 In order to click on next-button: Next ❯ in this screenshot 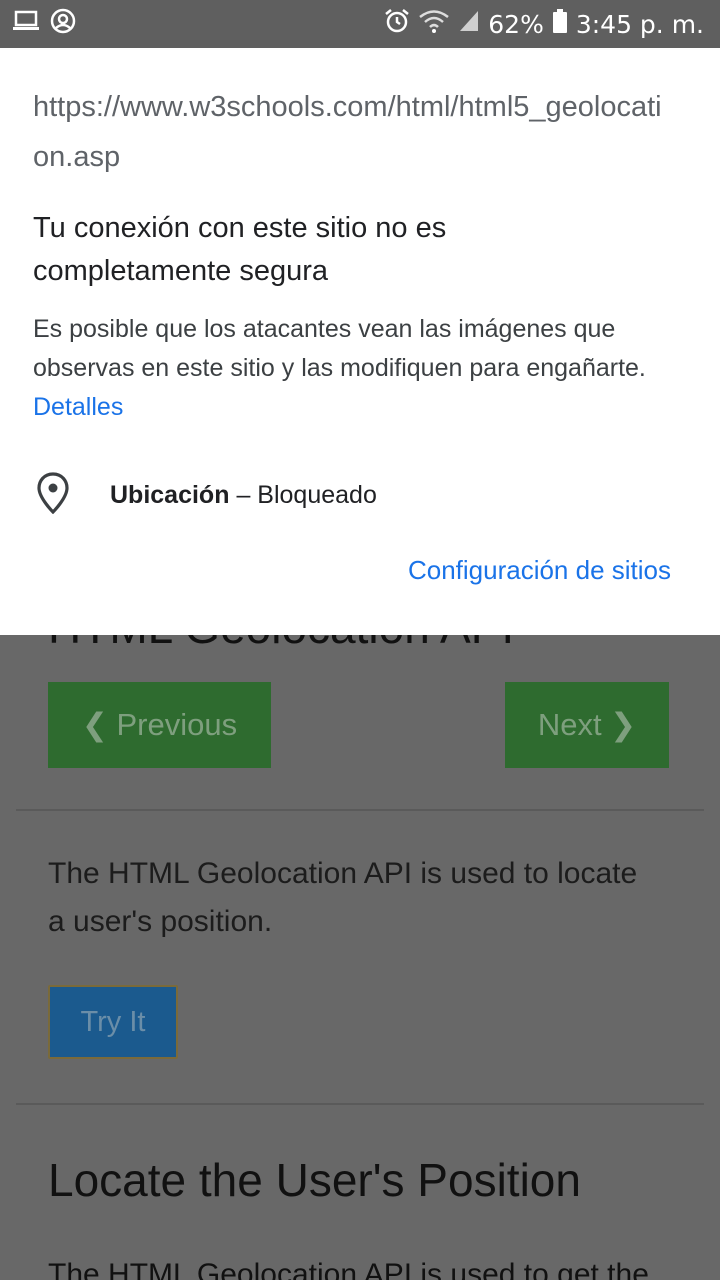, I will do `click(587, 725)`.